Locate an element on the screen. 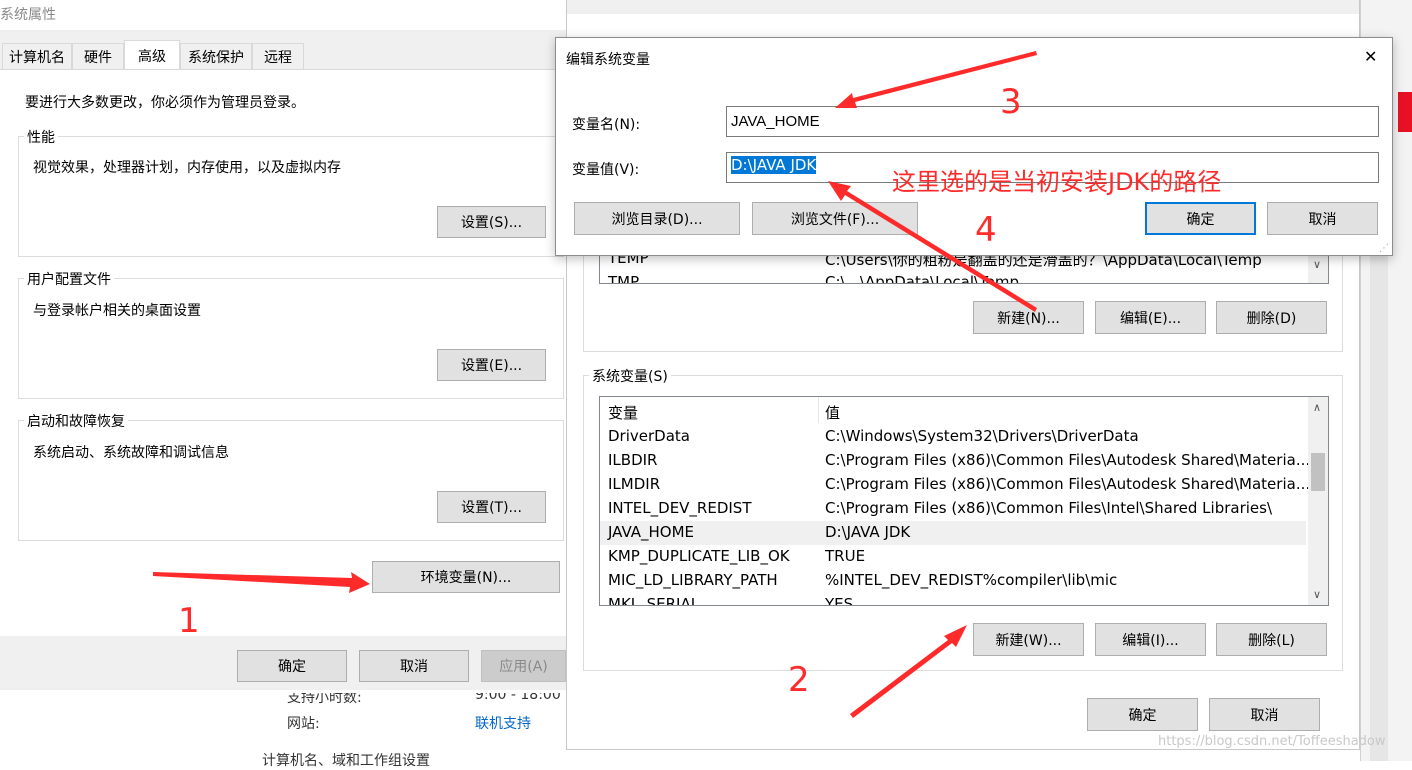 This screenshot has height=770, width=1412. tab-remote: 远程 is located at coordinates (278, 56).